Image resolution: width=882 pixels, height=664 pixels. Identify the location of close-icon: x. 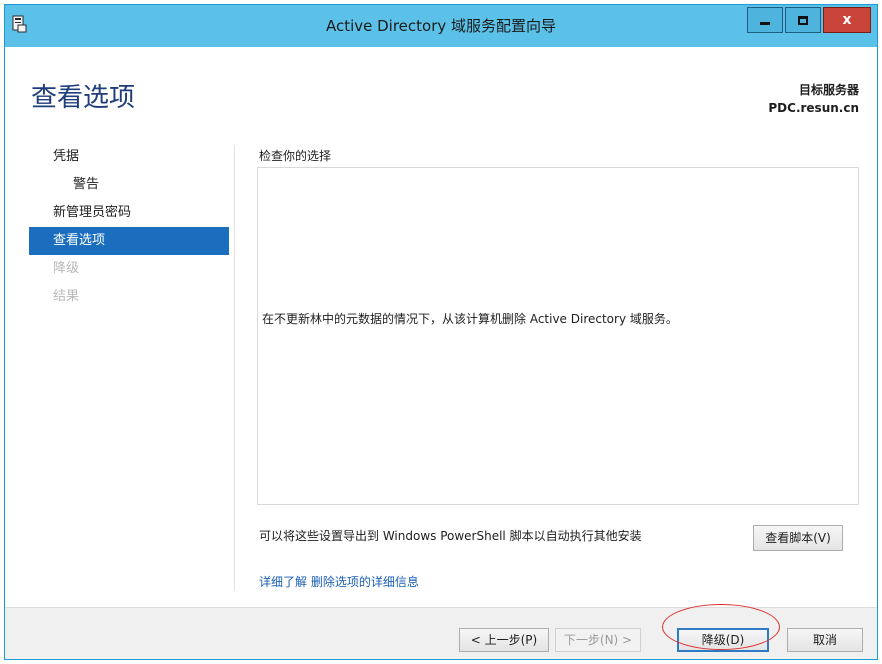
(847, 20).